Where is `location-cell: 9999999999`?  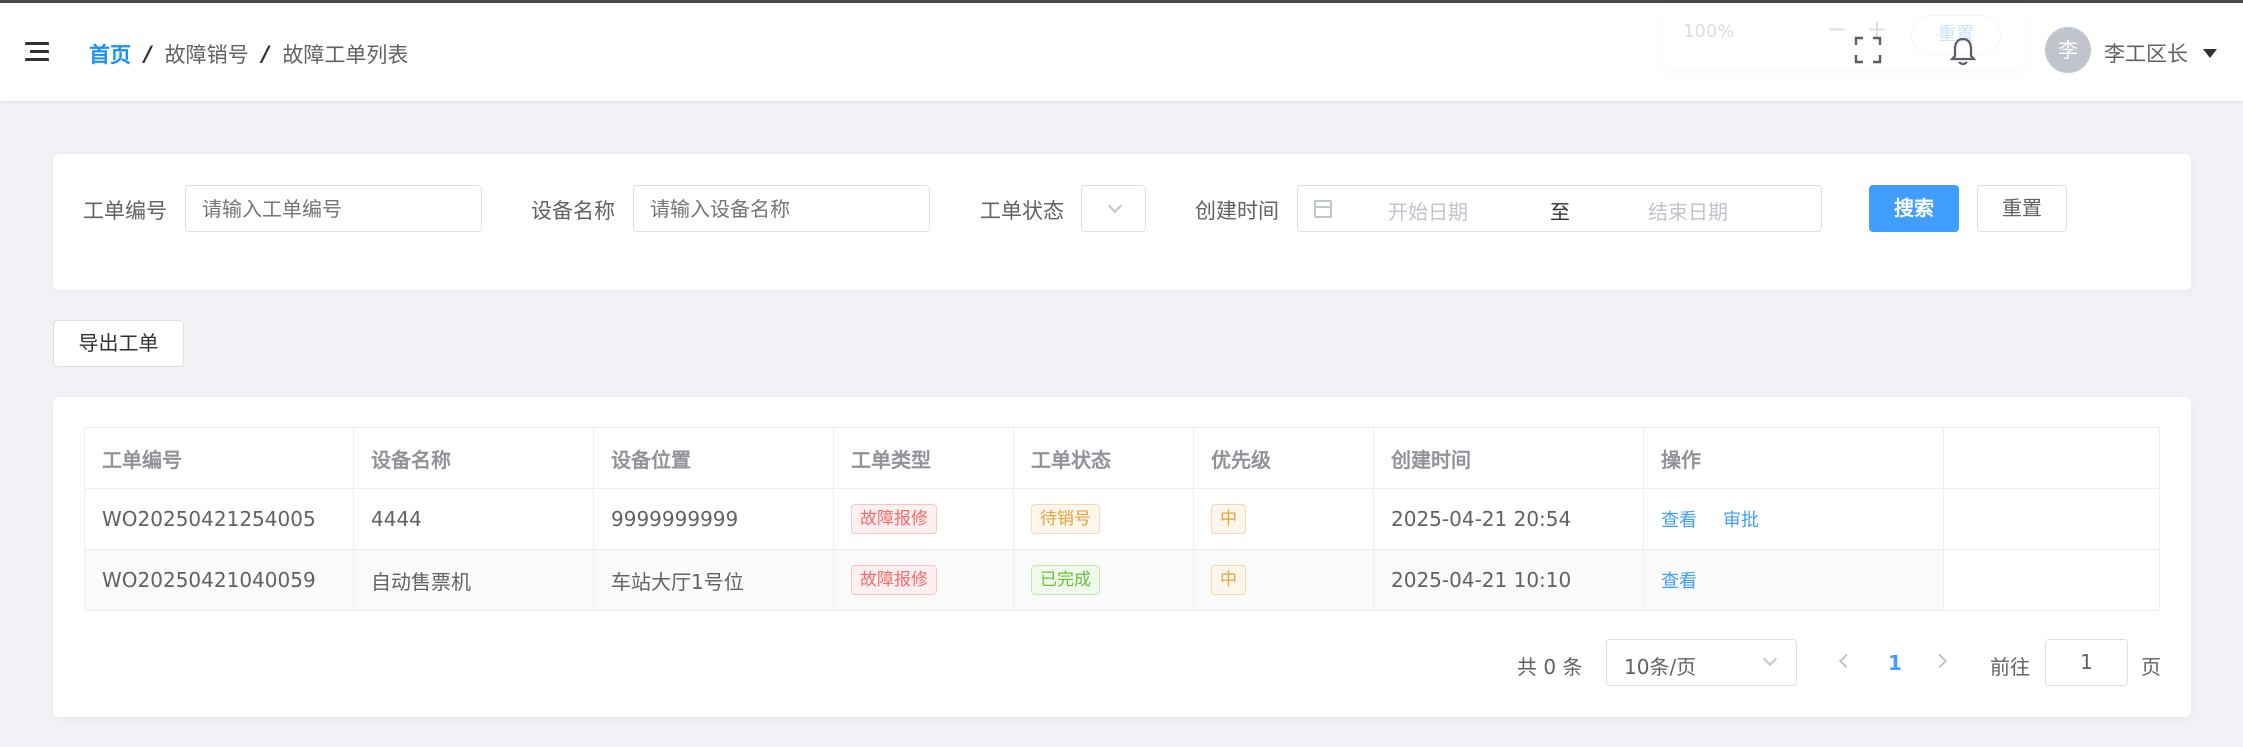
location-cell: 9999999999 is located at coordinates (714, 519).